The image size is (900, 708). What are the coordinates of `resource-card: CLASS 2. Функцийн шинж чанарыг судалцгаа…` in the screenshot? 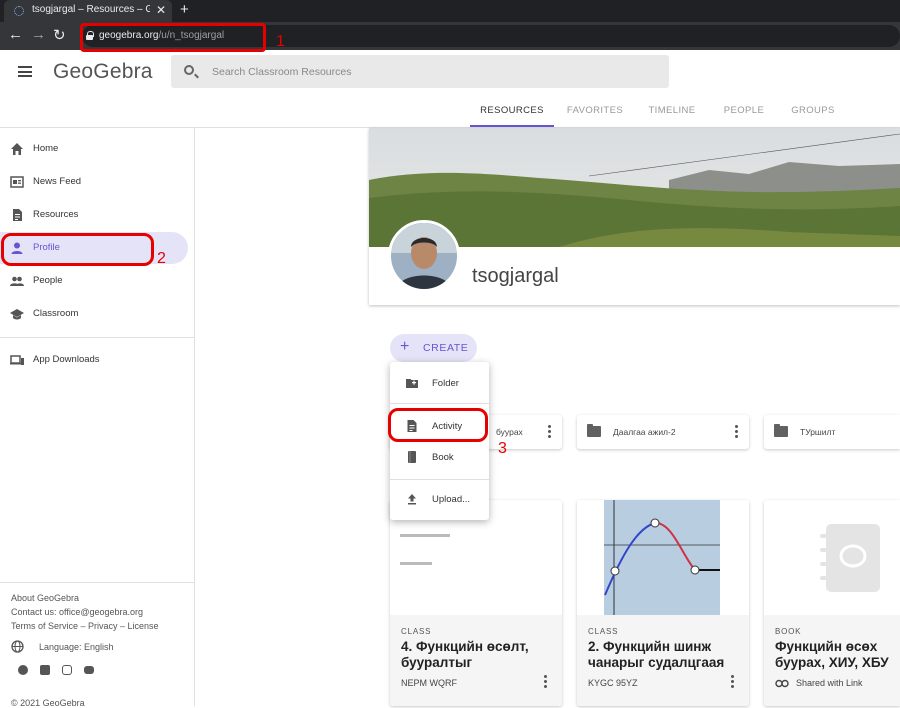 It's located at (663, 603).